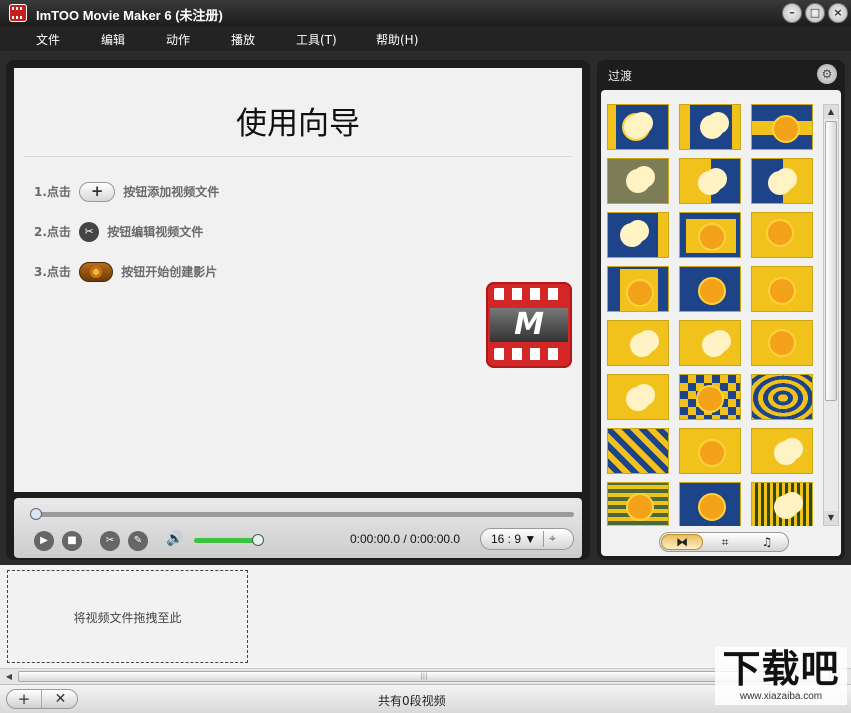  What do you see at coordinates (9, 676) in the screenshot?
I see `scroll-left-icon: ◀` at bounding box center [9, 676].